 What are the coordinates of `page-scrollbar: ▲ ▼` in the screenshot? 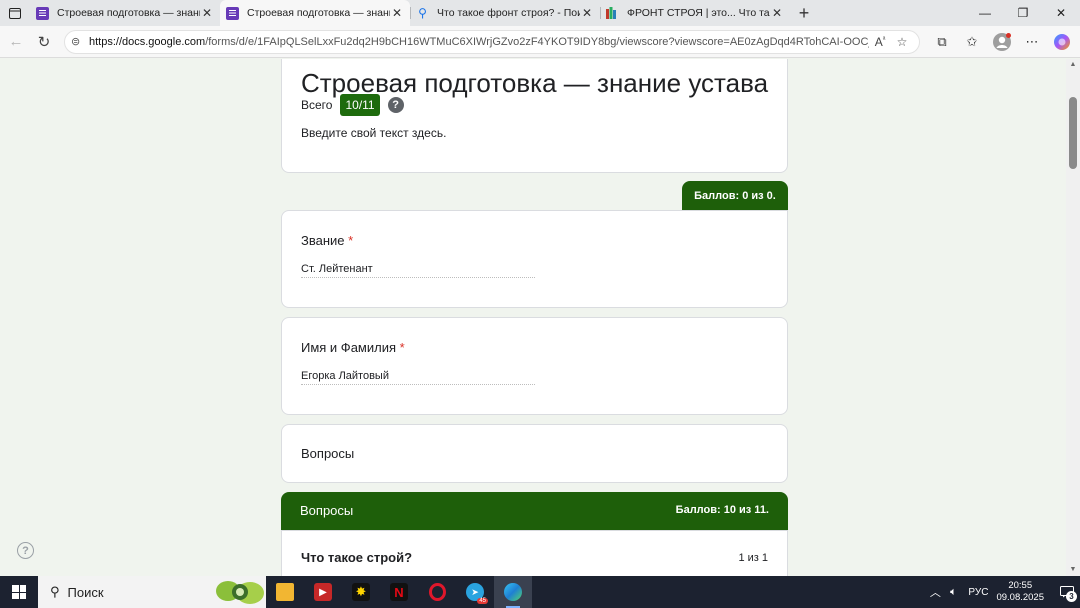 It's located at (1073, 317).